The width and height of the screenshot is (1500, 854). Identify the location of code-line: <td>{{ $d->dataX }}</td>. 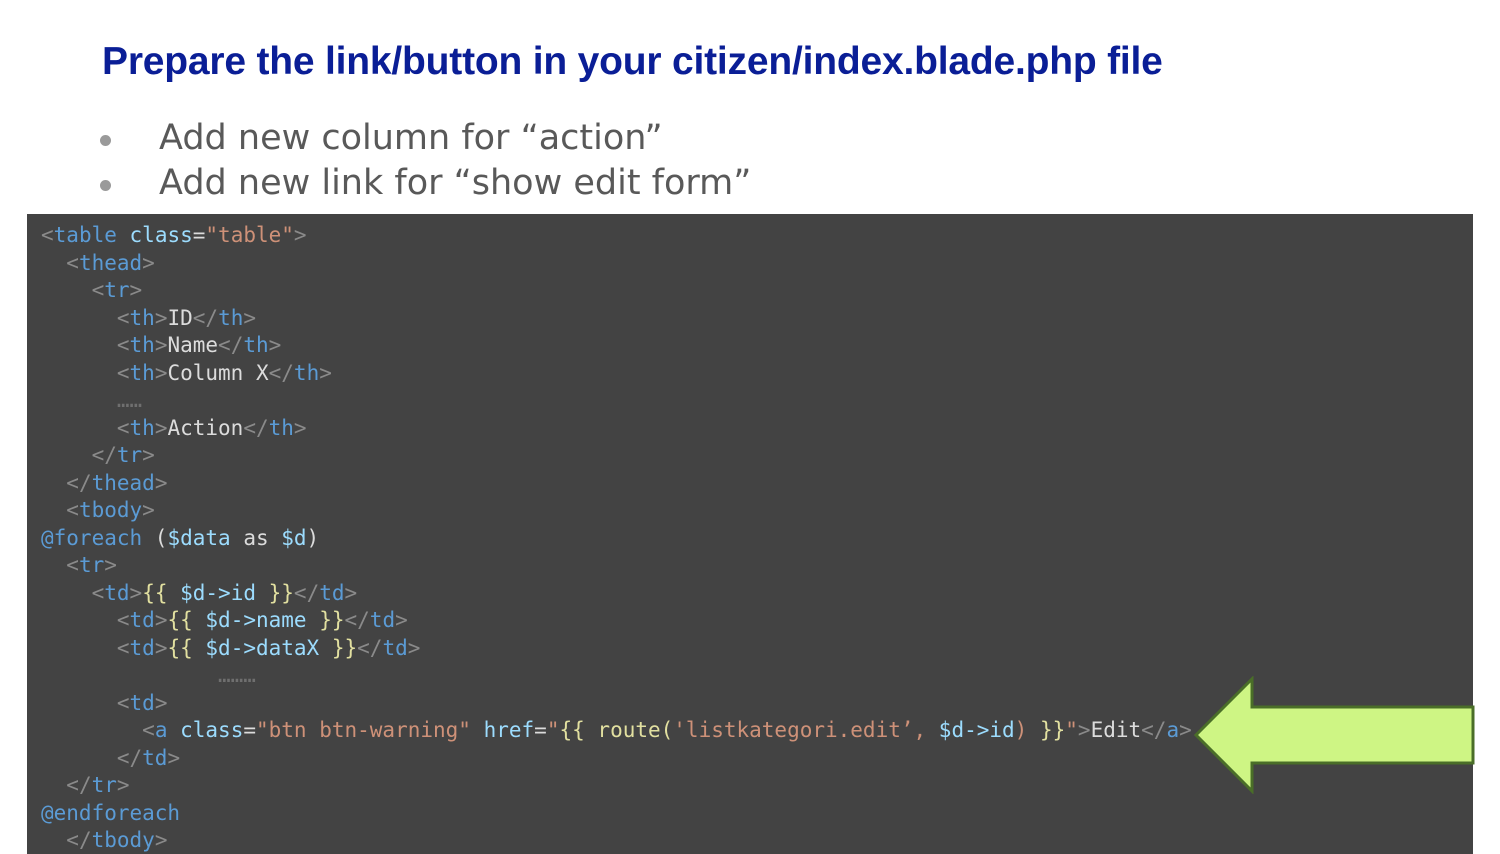
(268, 647).